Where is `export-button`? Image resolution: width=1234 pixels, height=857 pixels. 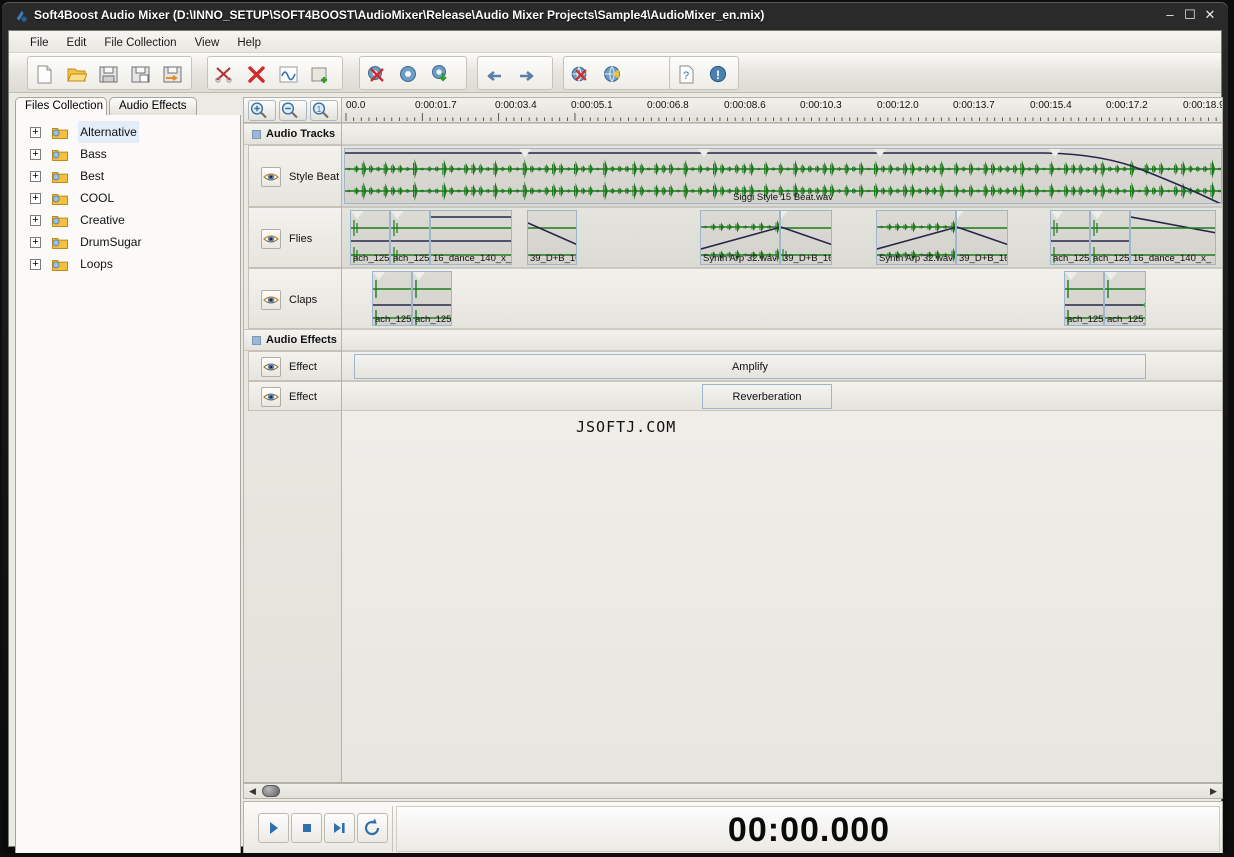 export-button is located at coordinates (172, 74).